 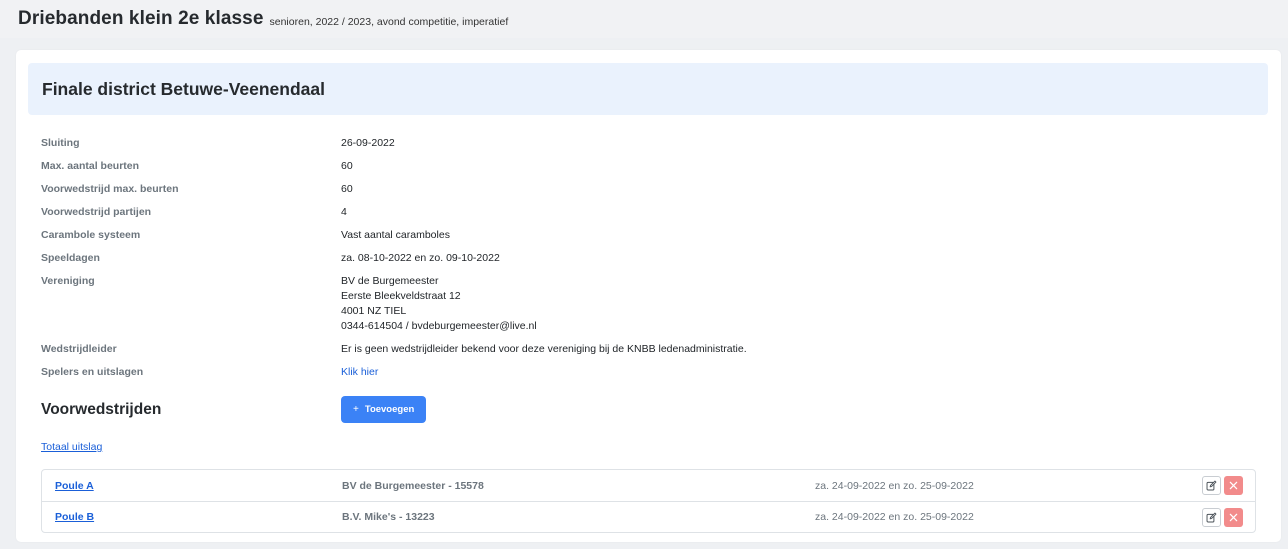 What do you see at coordinates (401, 296) in the screenshot?
I see `vereniging-street: Eerste Bleekveldstraat 12` at bounding box center [401, 296].